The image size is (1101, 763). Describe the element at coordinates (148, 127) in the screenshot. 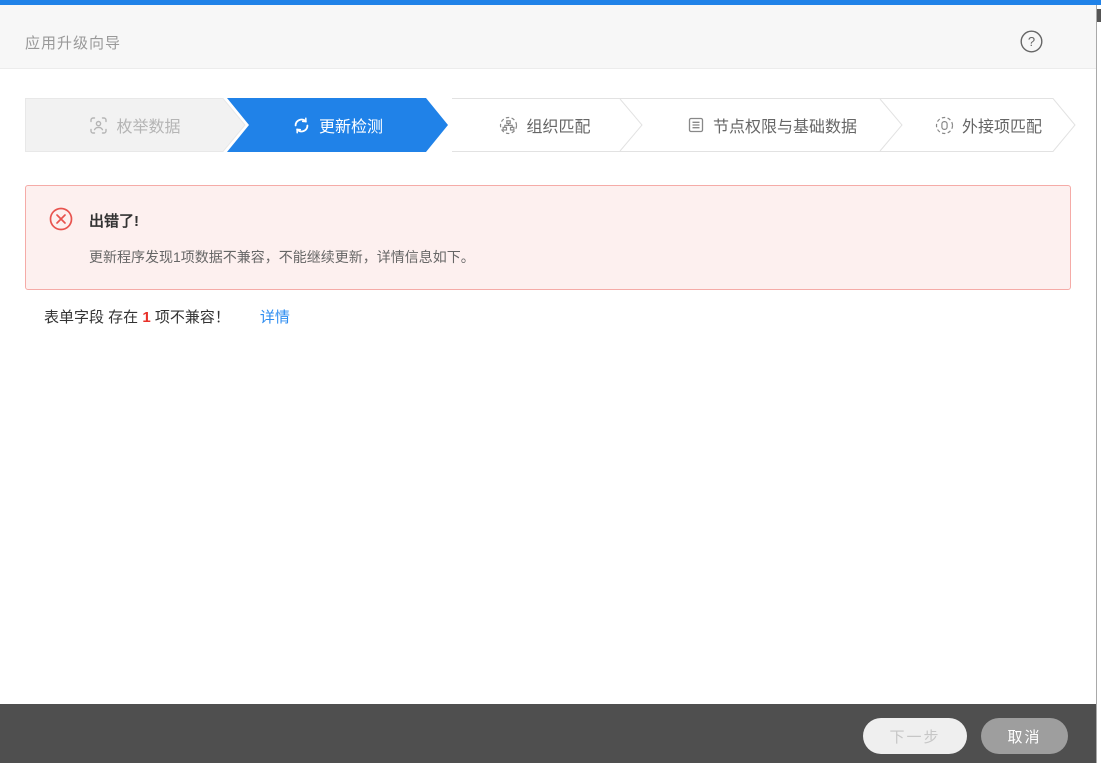

I see `step-label: 枚举数据` at that location.